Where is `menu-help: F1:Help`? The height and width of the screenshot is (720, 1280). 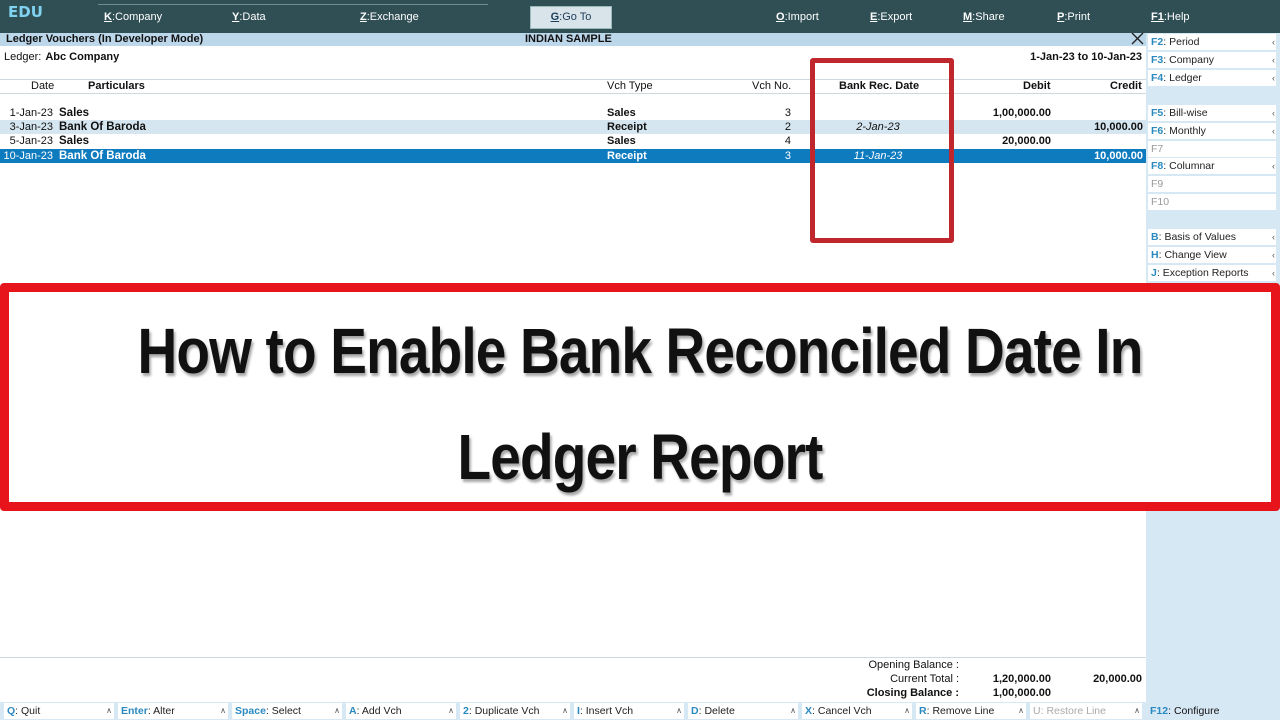
menu-help: F1:Help is located at coordinates (1170, 17).